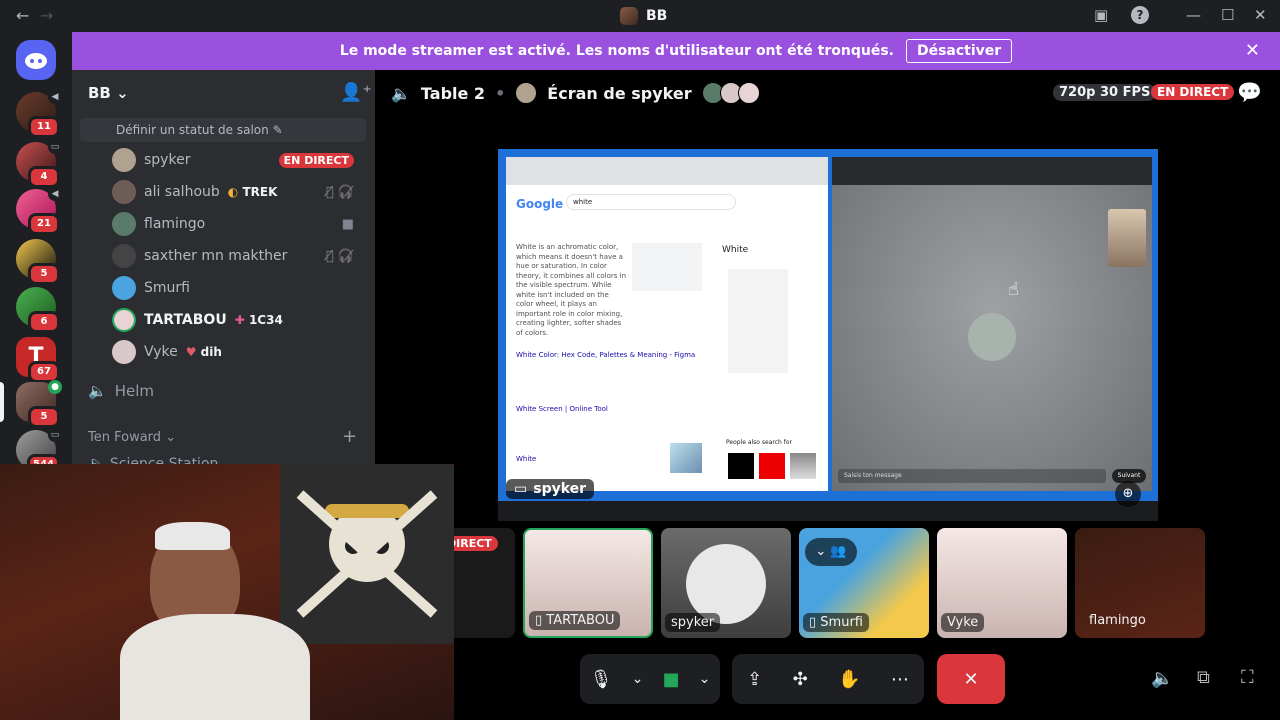  What do you see at coordinates (39, 114) in the screenshot?
I see `guild-icon: ◀ 11` at bounding box center [39, 114].